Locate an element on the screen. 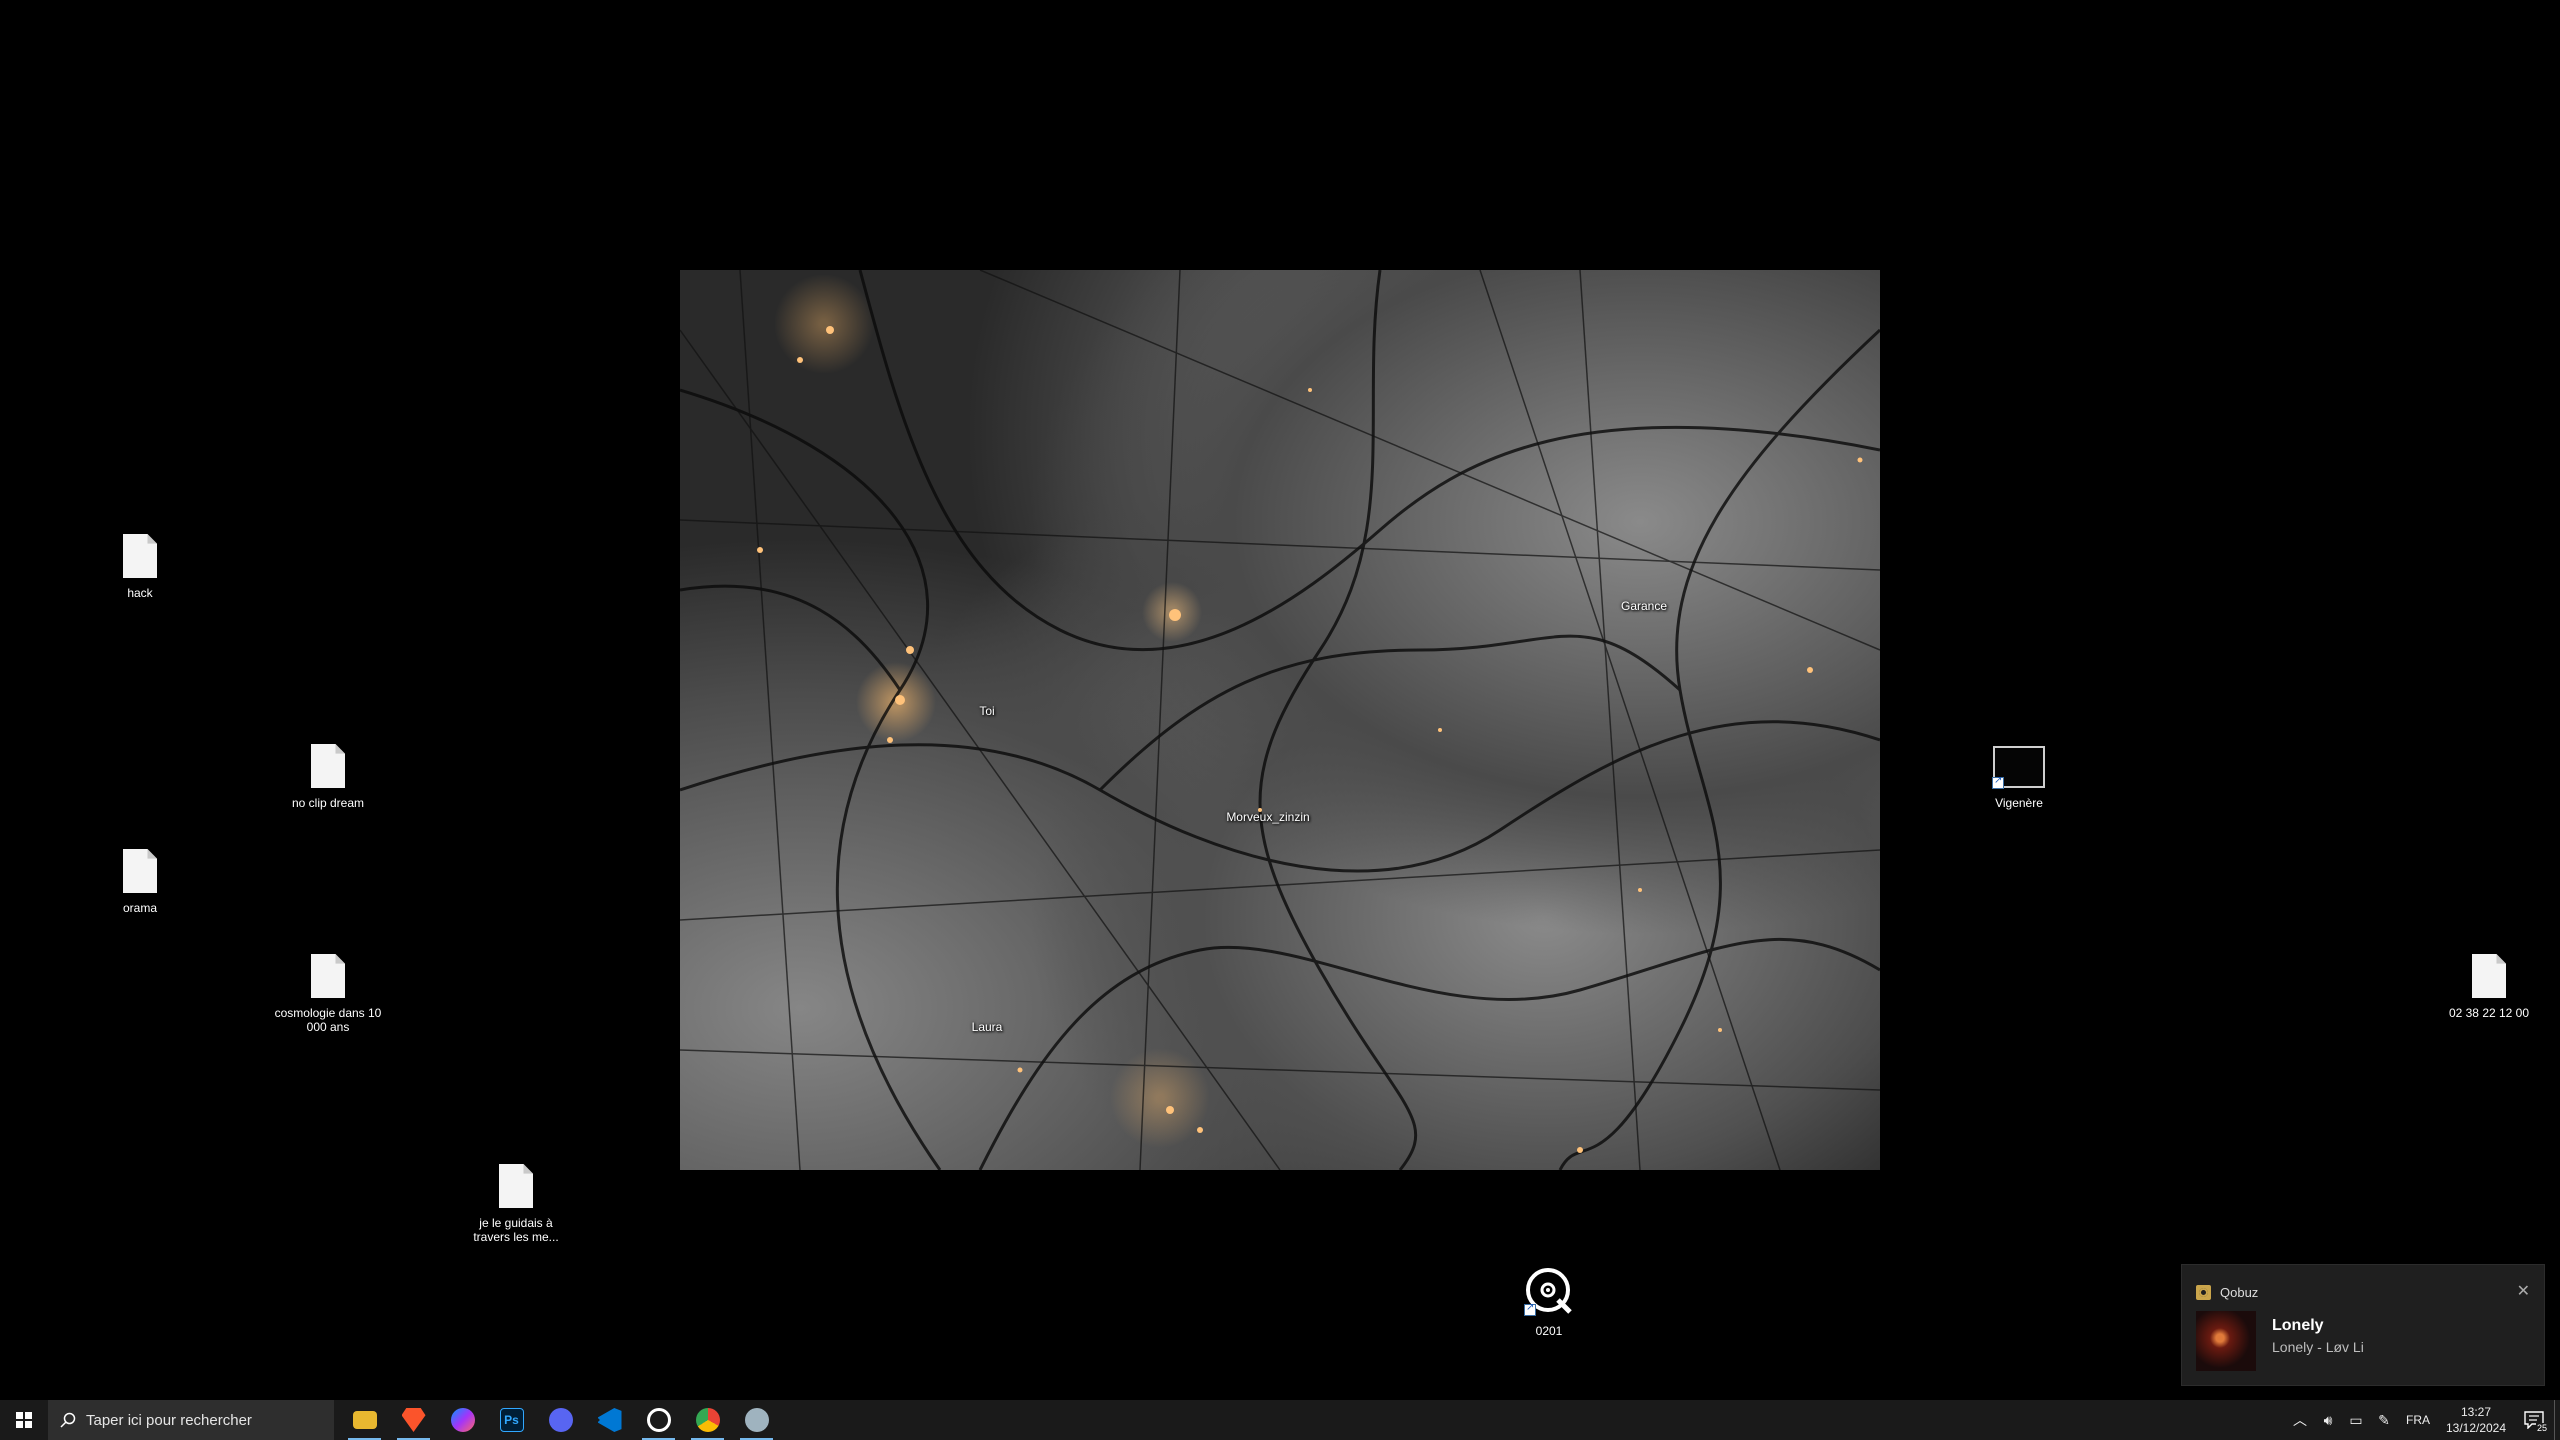  taskbar-app-discord is located at coordinates (560, 1420).